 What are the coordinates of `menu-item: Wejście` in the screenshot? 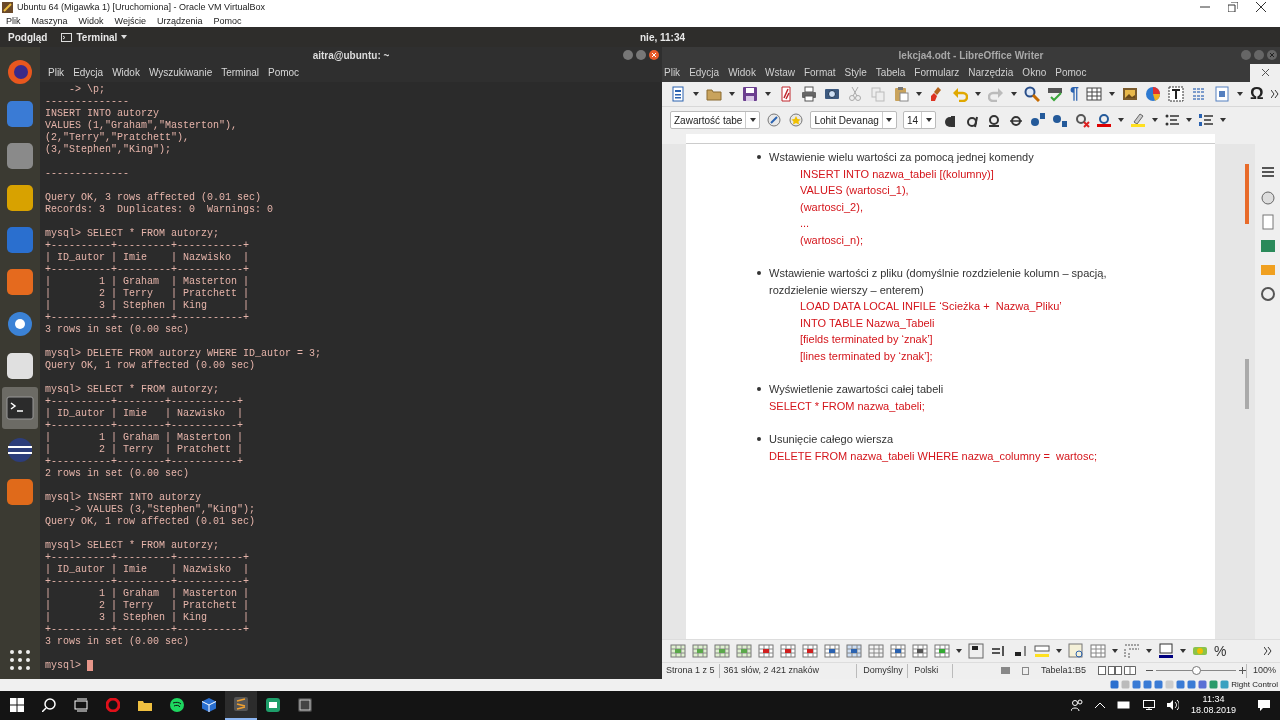 It's located at (130, 21).